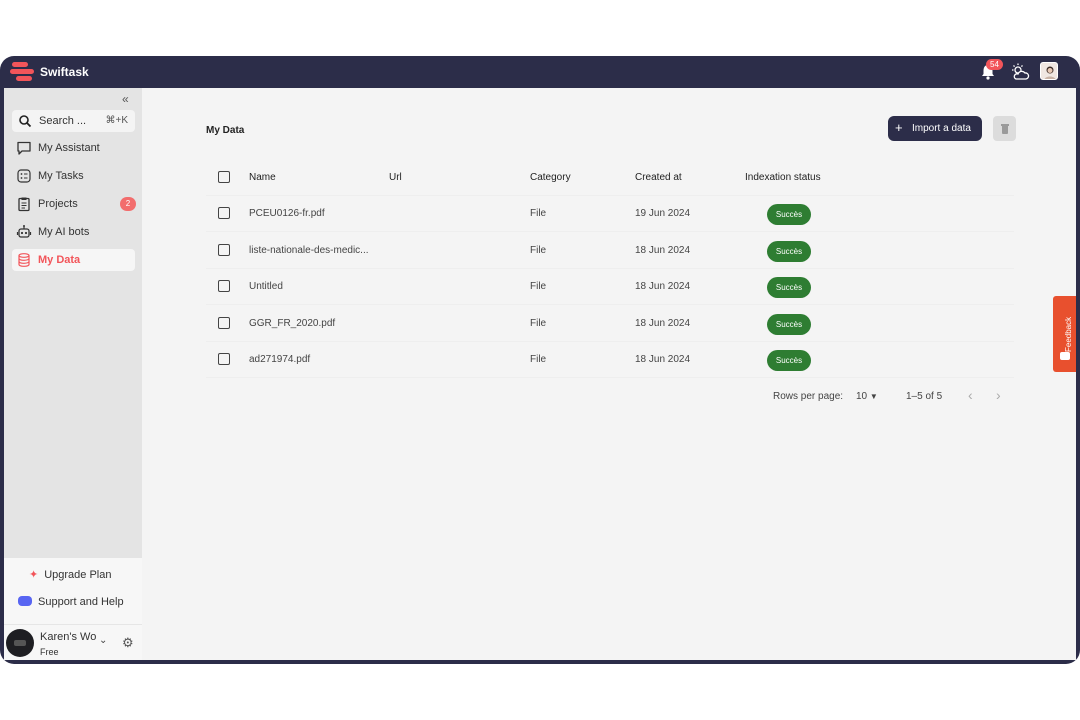  I want to click on collapse-sidebar-icon: «, so click(125, 99).